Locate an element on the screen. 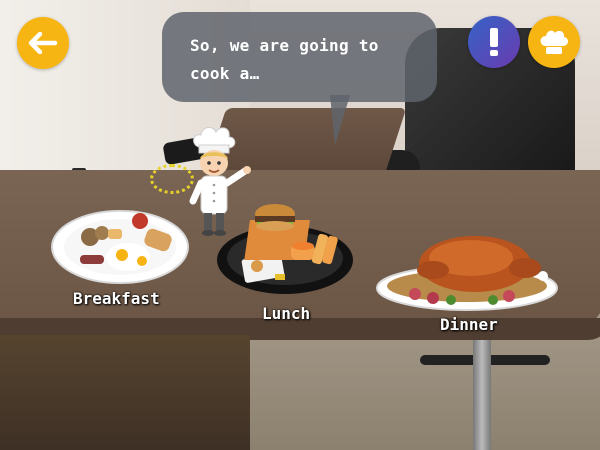 This screenshot has height=450, width=600. lunch-option: Lunch is located at coordinates (285, 263).